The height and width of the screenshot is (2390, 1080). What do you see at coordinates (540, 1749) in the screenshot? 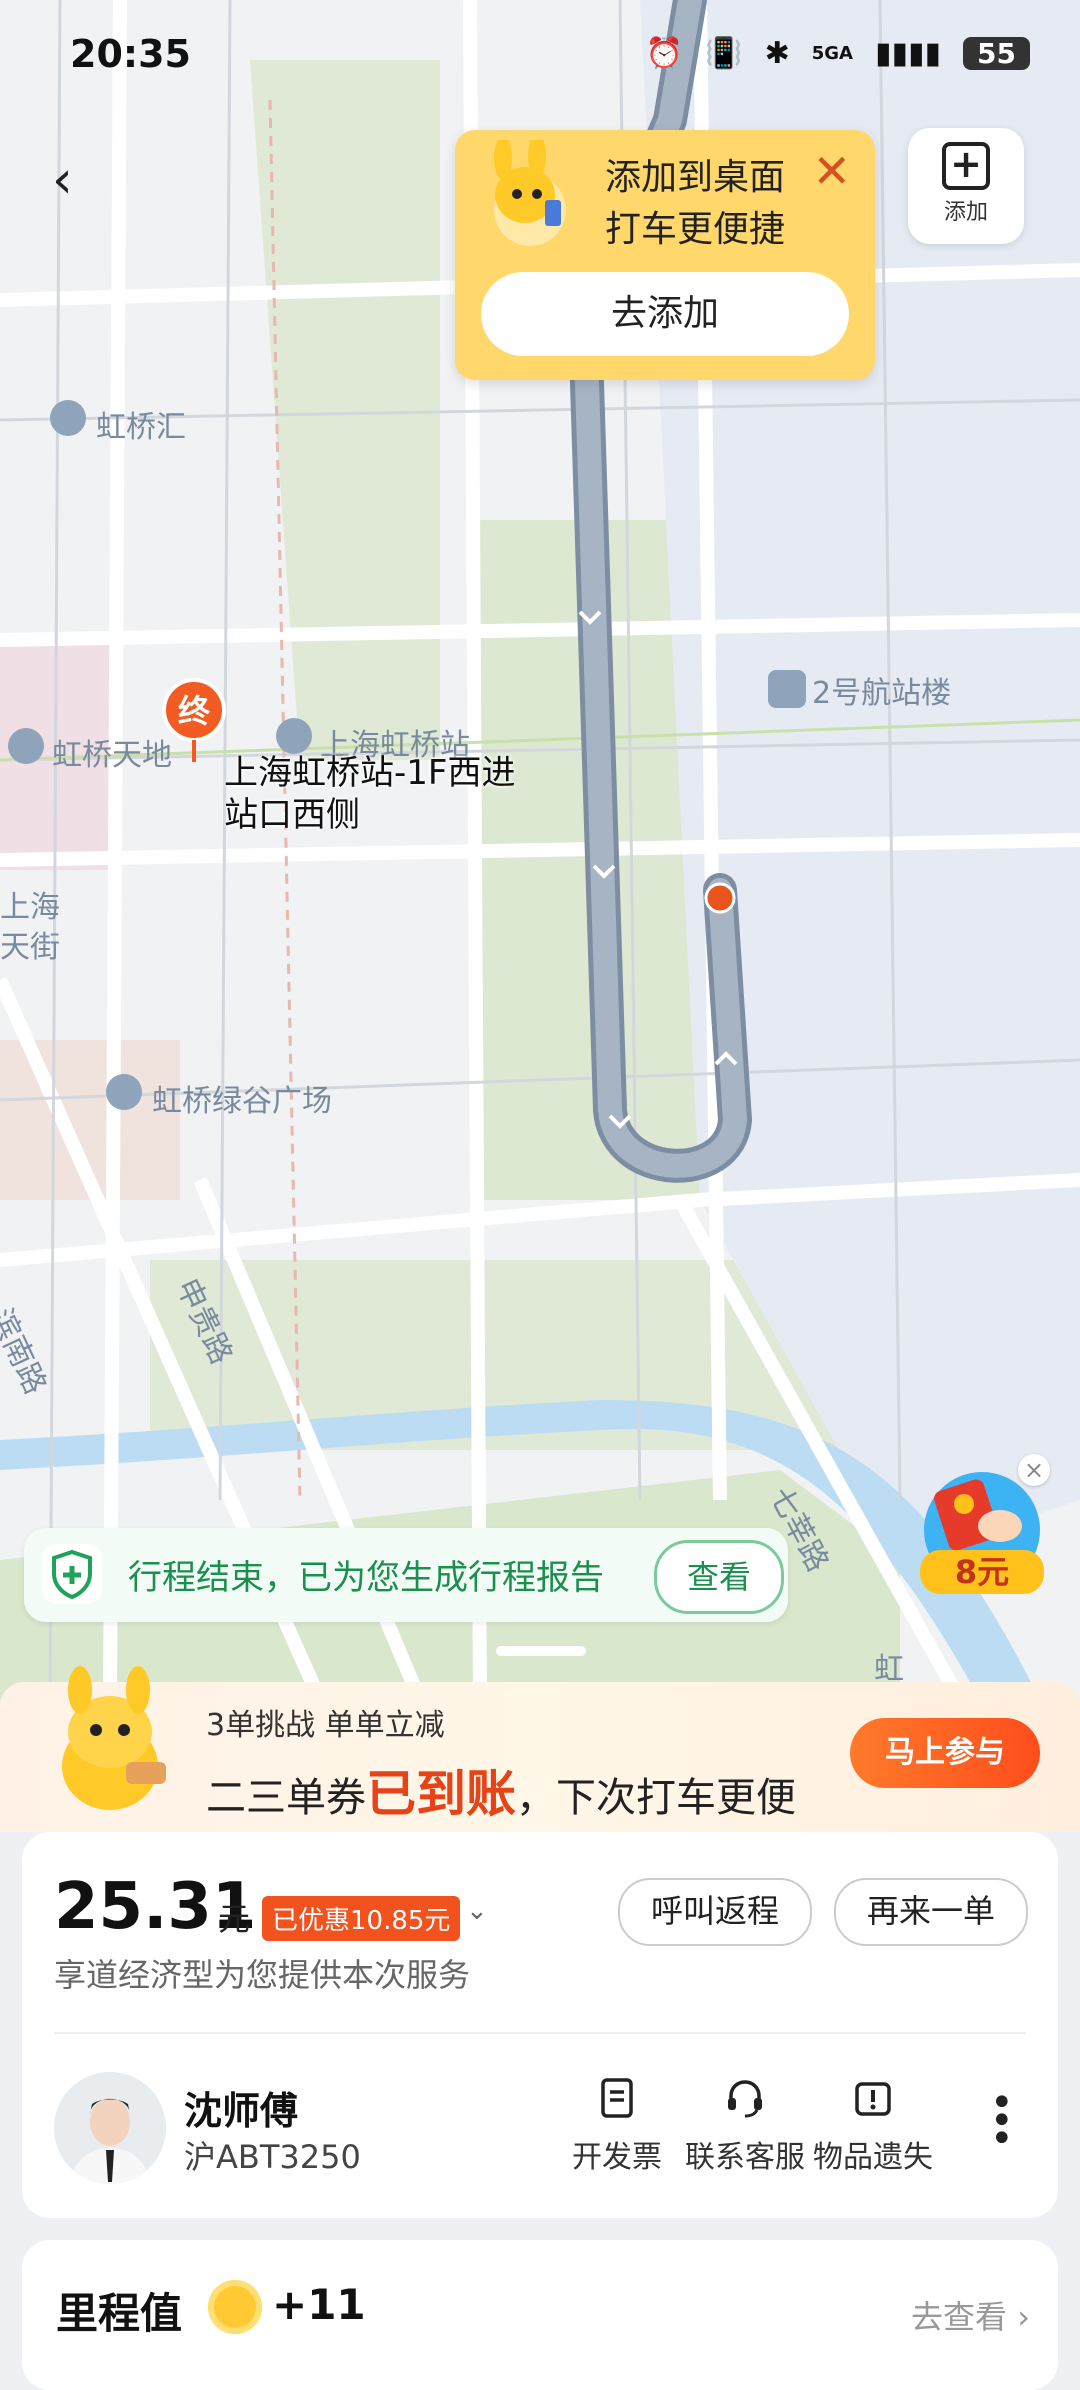
I see `promo-banner: 3单挑战 单单立减 二三单券已到账，下次打车更便 马上参与` at bounding box center [540, 1749].